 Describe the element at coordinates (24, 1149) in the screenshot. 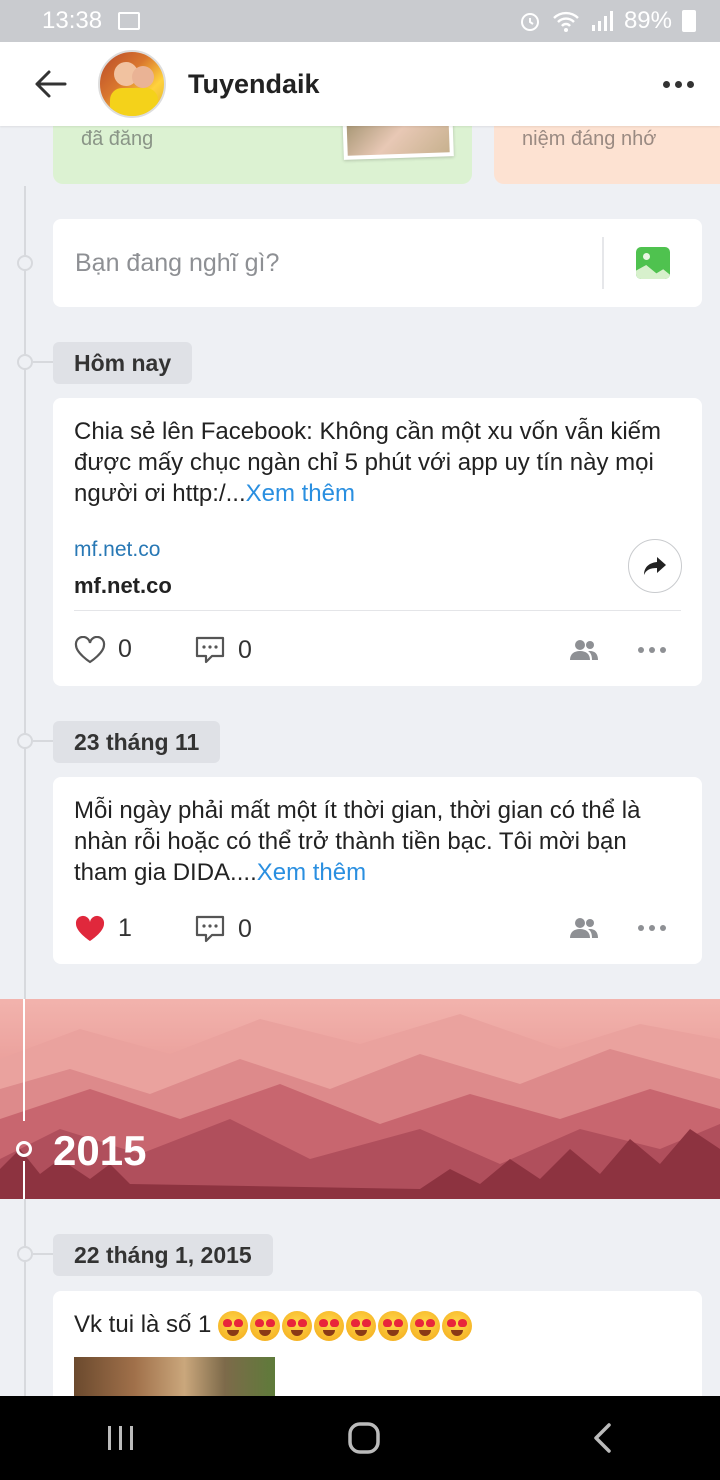

I see `year-dot` at that location.